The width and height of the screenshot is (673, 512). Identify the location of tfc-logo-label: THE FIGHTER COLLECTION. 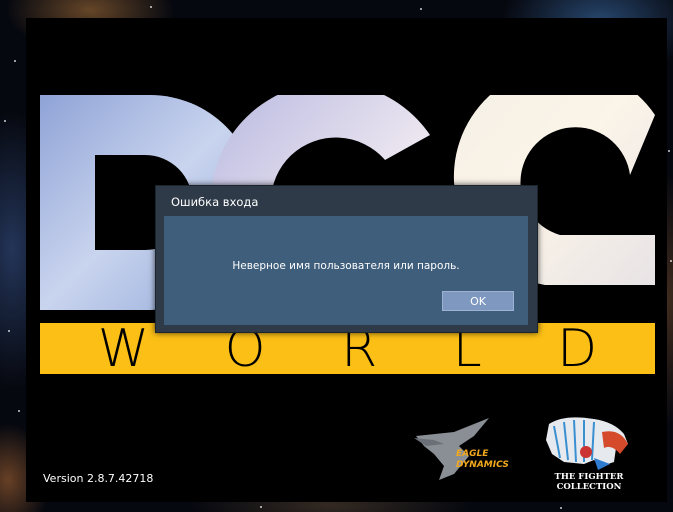
(589, 482).